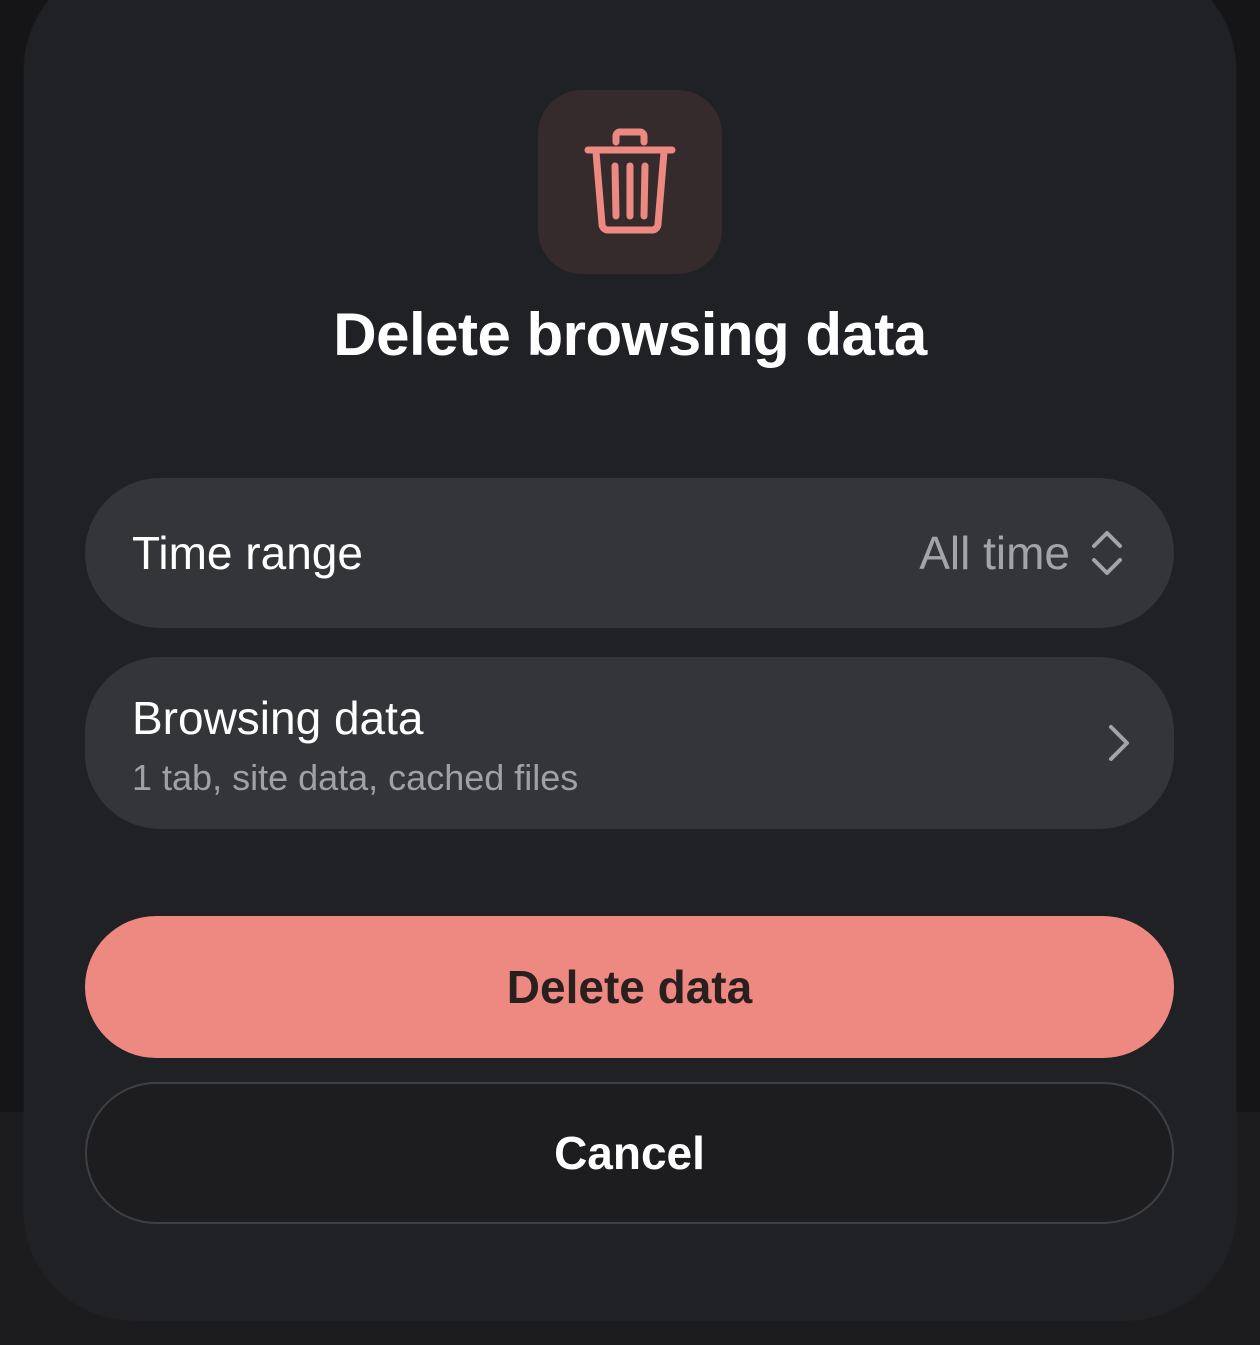 This screenshot has height=1345, width=1260. I want to click on chevron-right-icon, so click(1119, 743).